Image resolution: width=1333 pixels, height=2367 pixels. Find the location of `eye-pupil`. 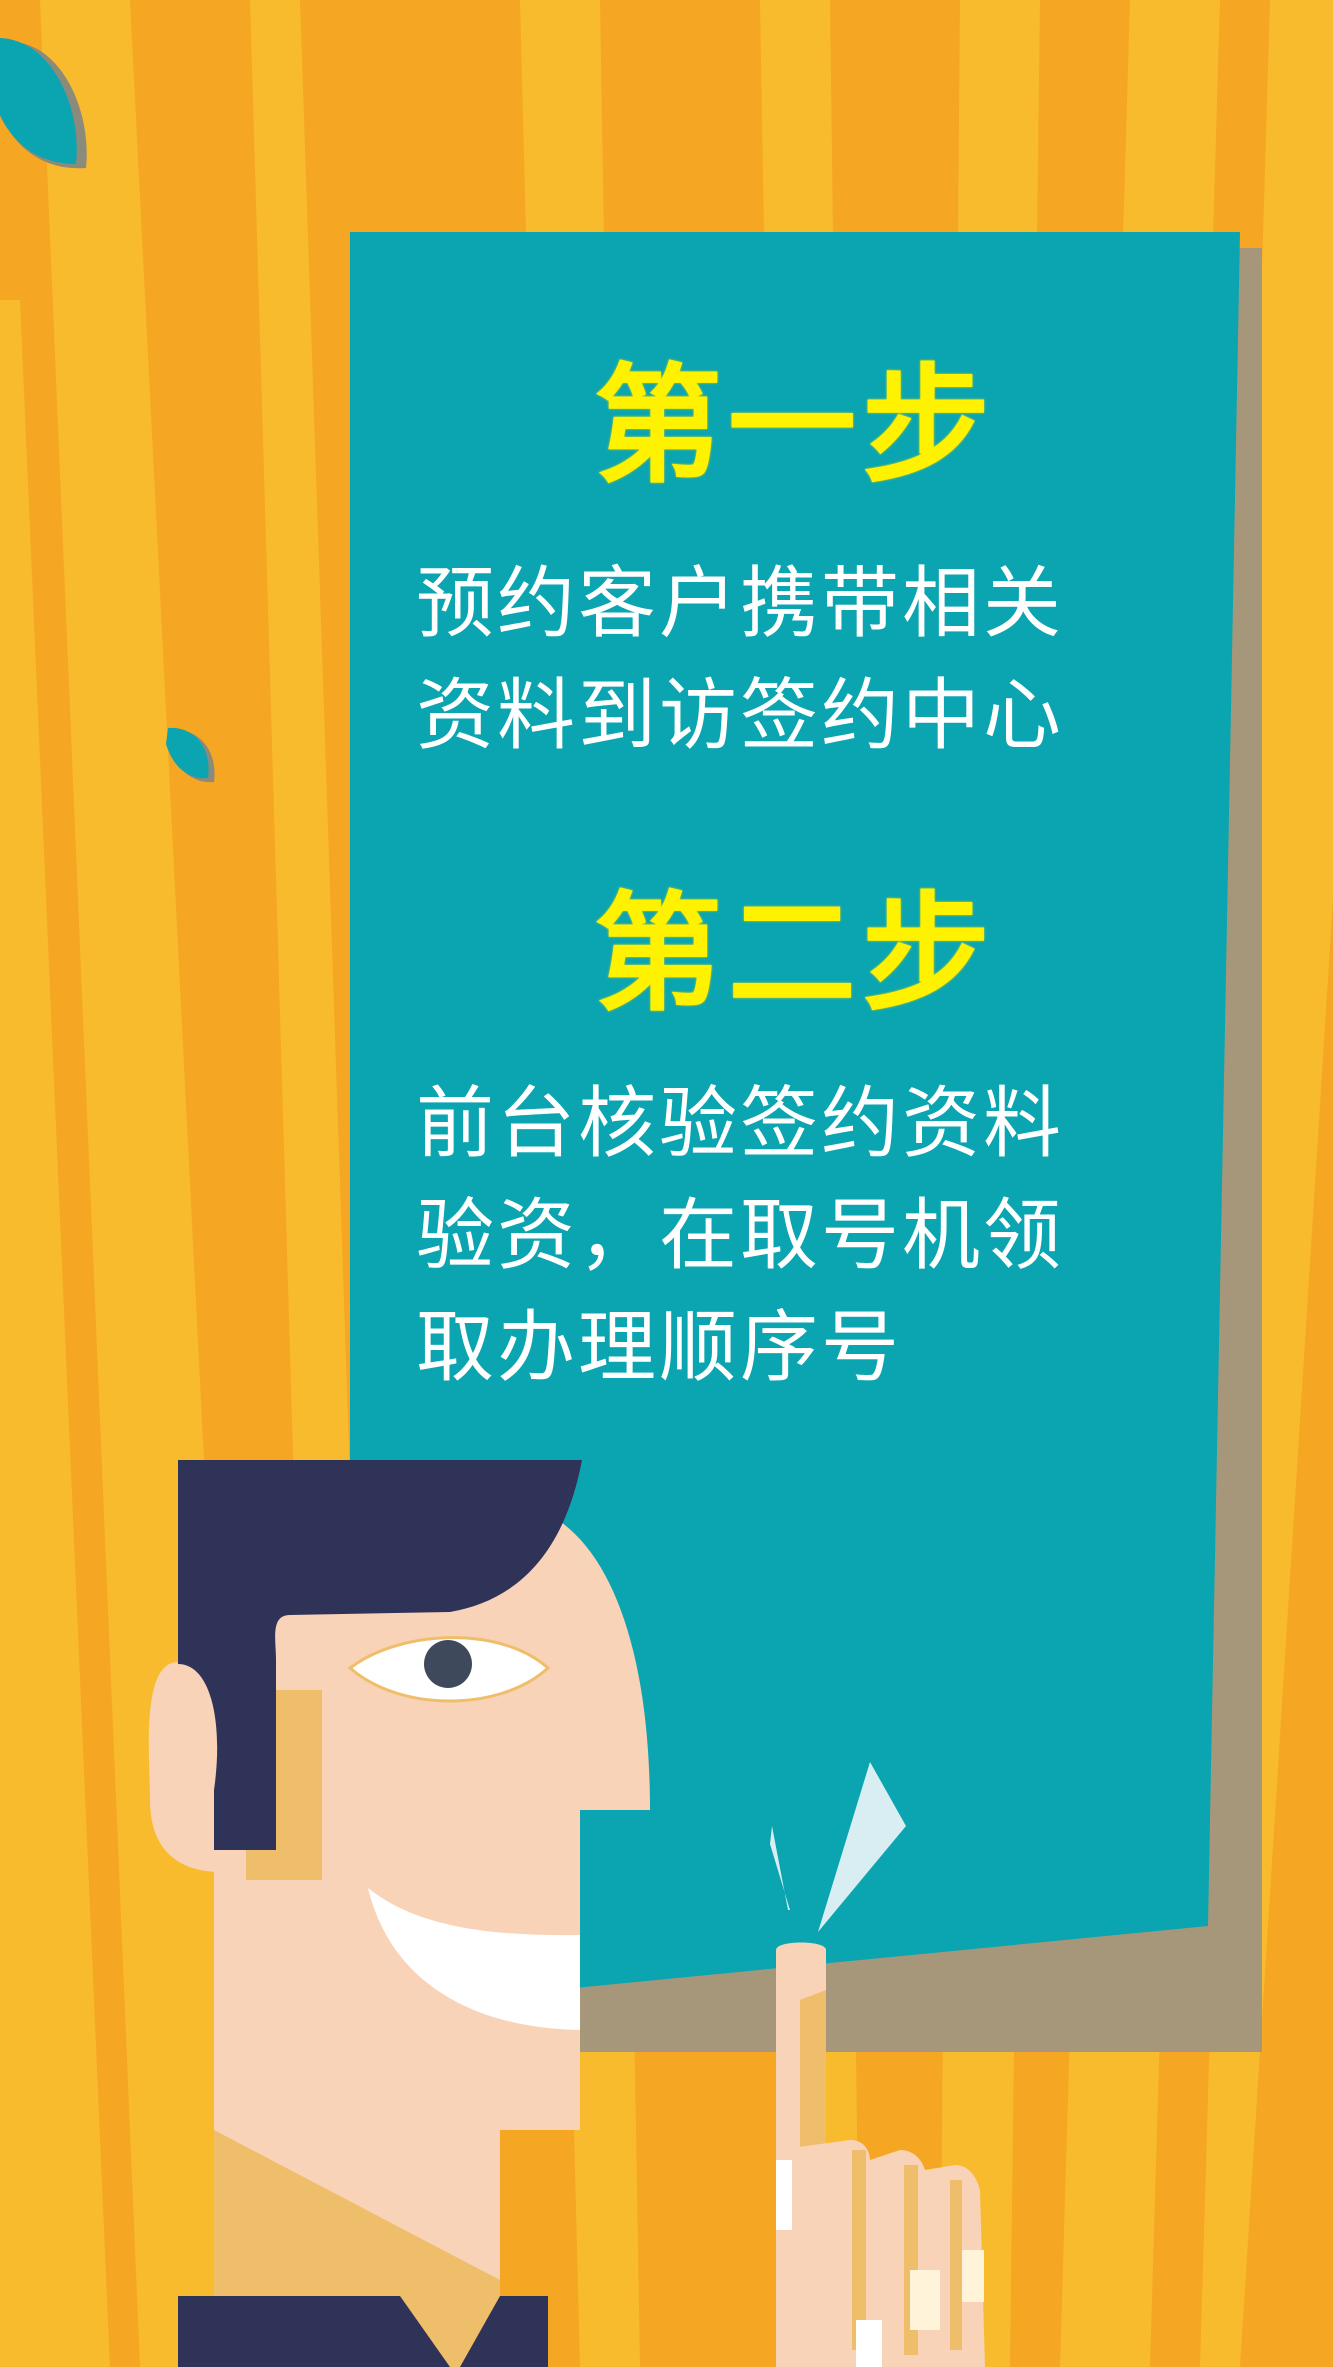

eye-pupil is located at coordinates (448, 1664).